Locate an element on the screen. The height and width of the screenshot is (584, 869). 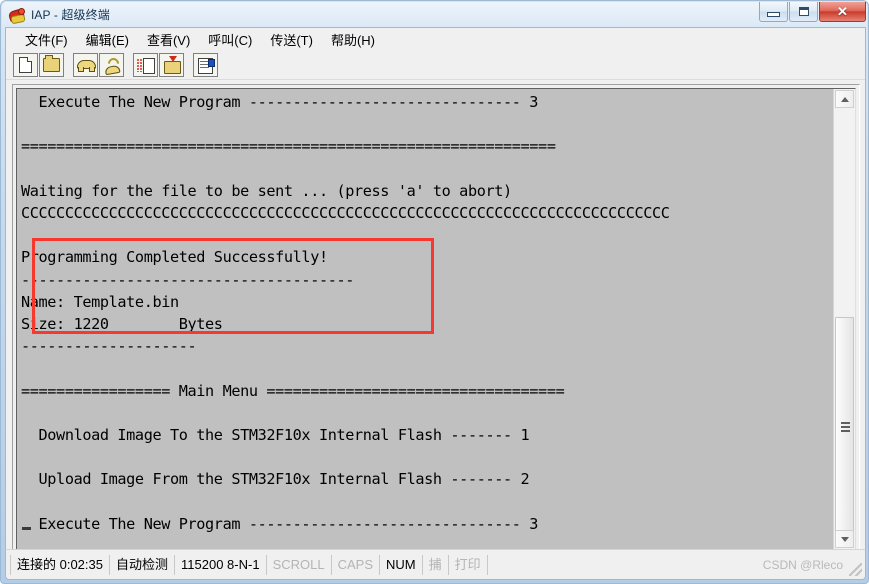
status-num-lock: NUM is located at coordinates (401, 564).